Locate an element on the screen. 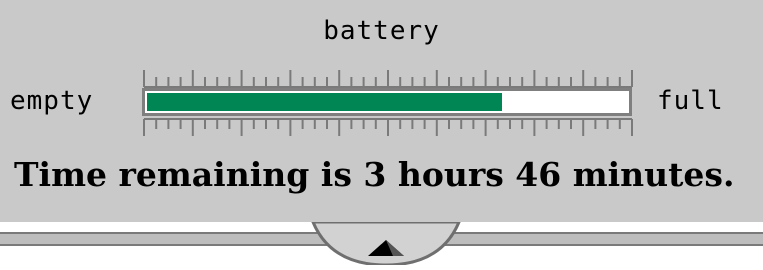 This screenshot has height=270, width=763. drawer-toggle-handle is located at coordinates (386, 243).